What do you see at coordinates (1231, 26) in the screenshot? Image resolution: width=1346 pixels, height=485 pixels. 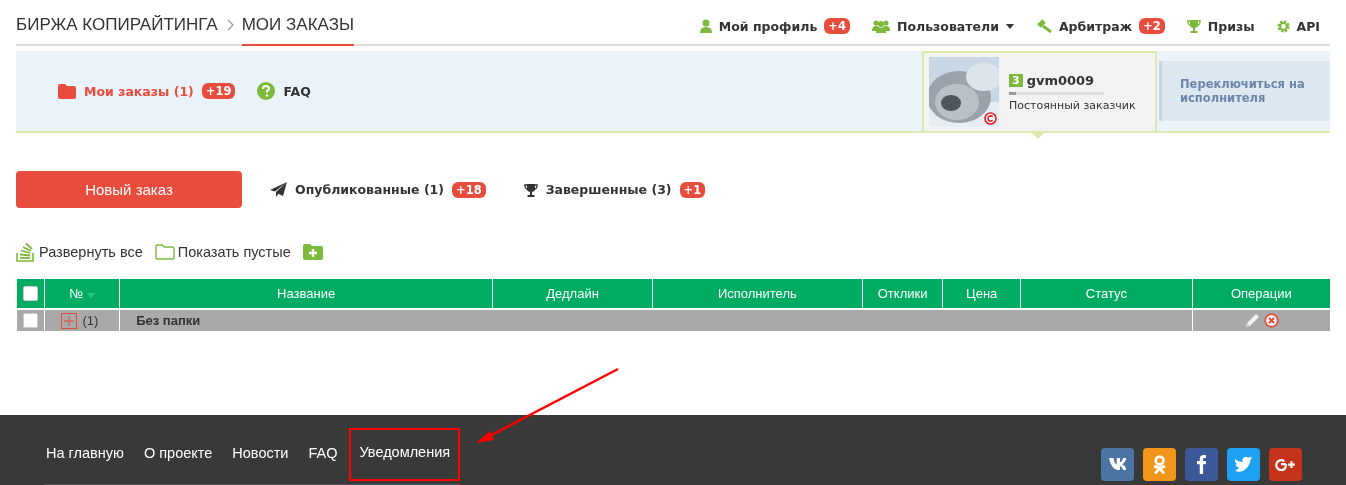 I see `nav-label: Призы` at bounding box center [1231, 26].